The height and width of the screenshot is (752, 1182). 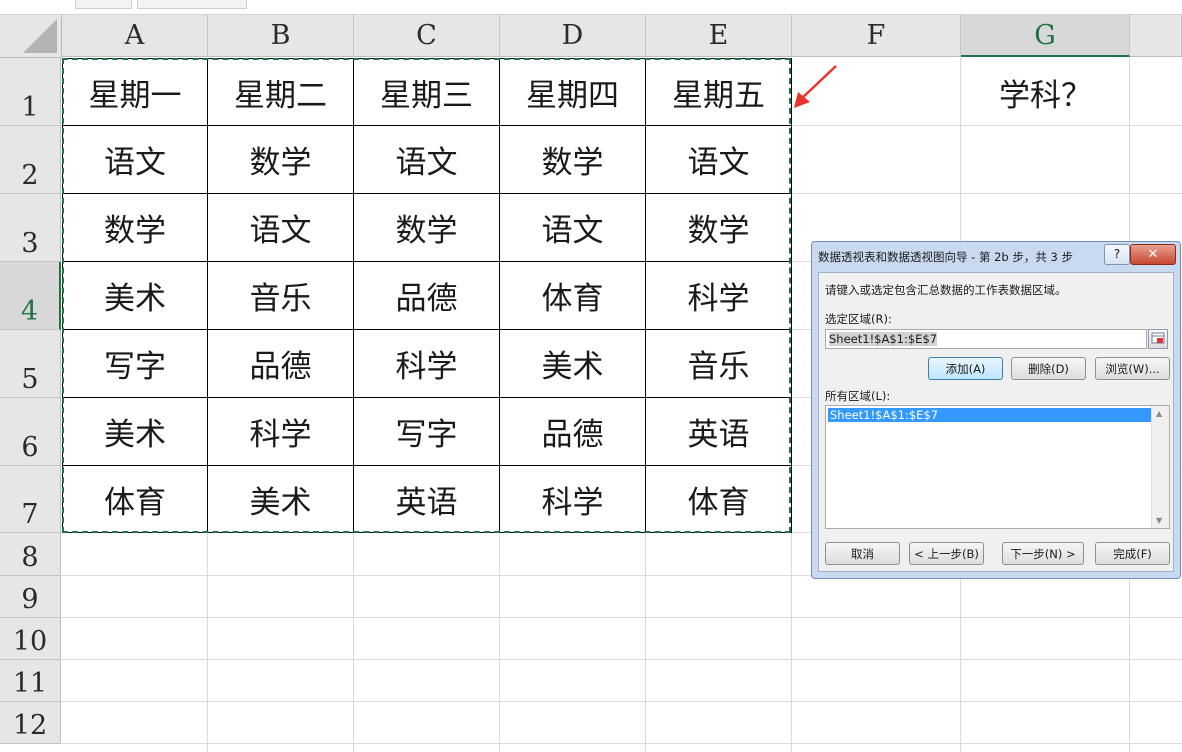 I want to click on row-header-3: 3, so click(x=30, y=228).